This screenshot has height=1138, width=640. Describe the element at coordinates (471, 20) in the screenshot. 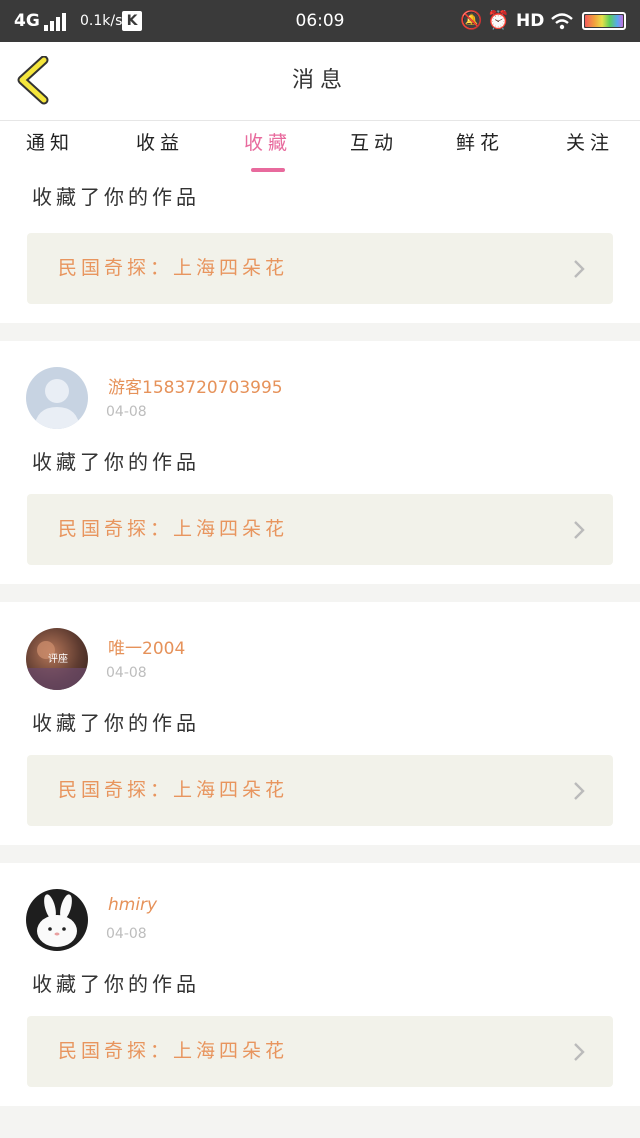

I see `mute-icon: 🔕` at that location.